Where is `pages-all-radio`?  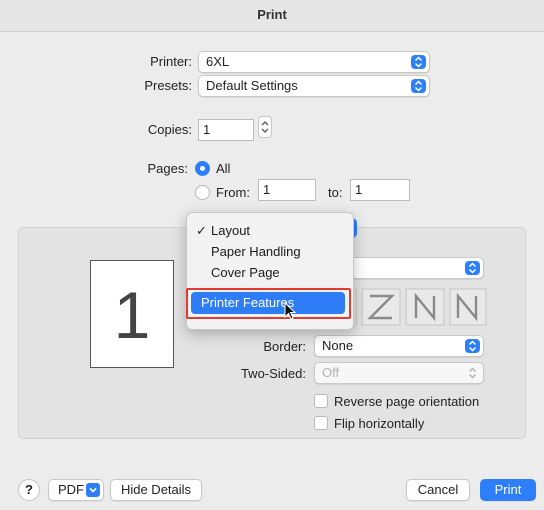
pages-all-radio is located at coordinates (202, 168).